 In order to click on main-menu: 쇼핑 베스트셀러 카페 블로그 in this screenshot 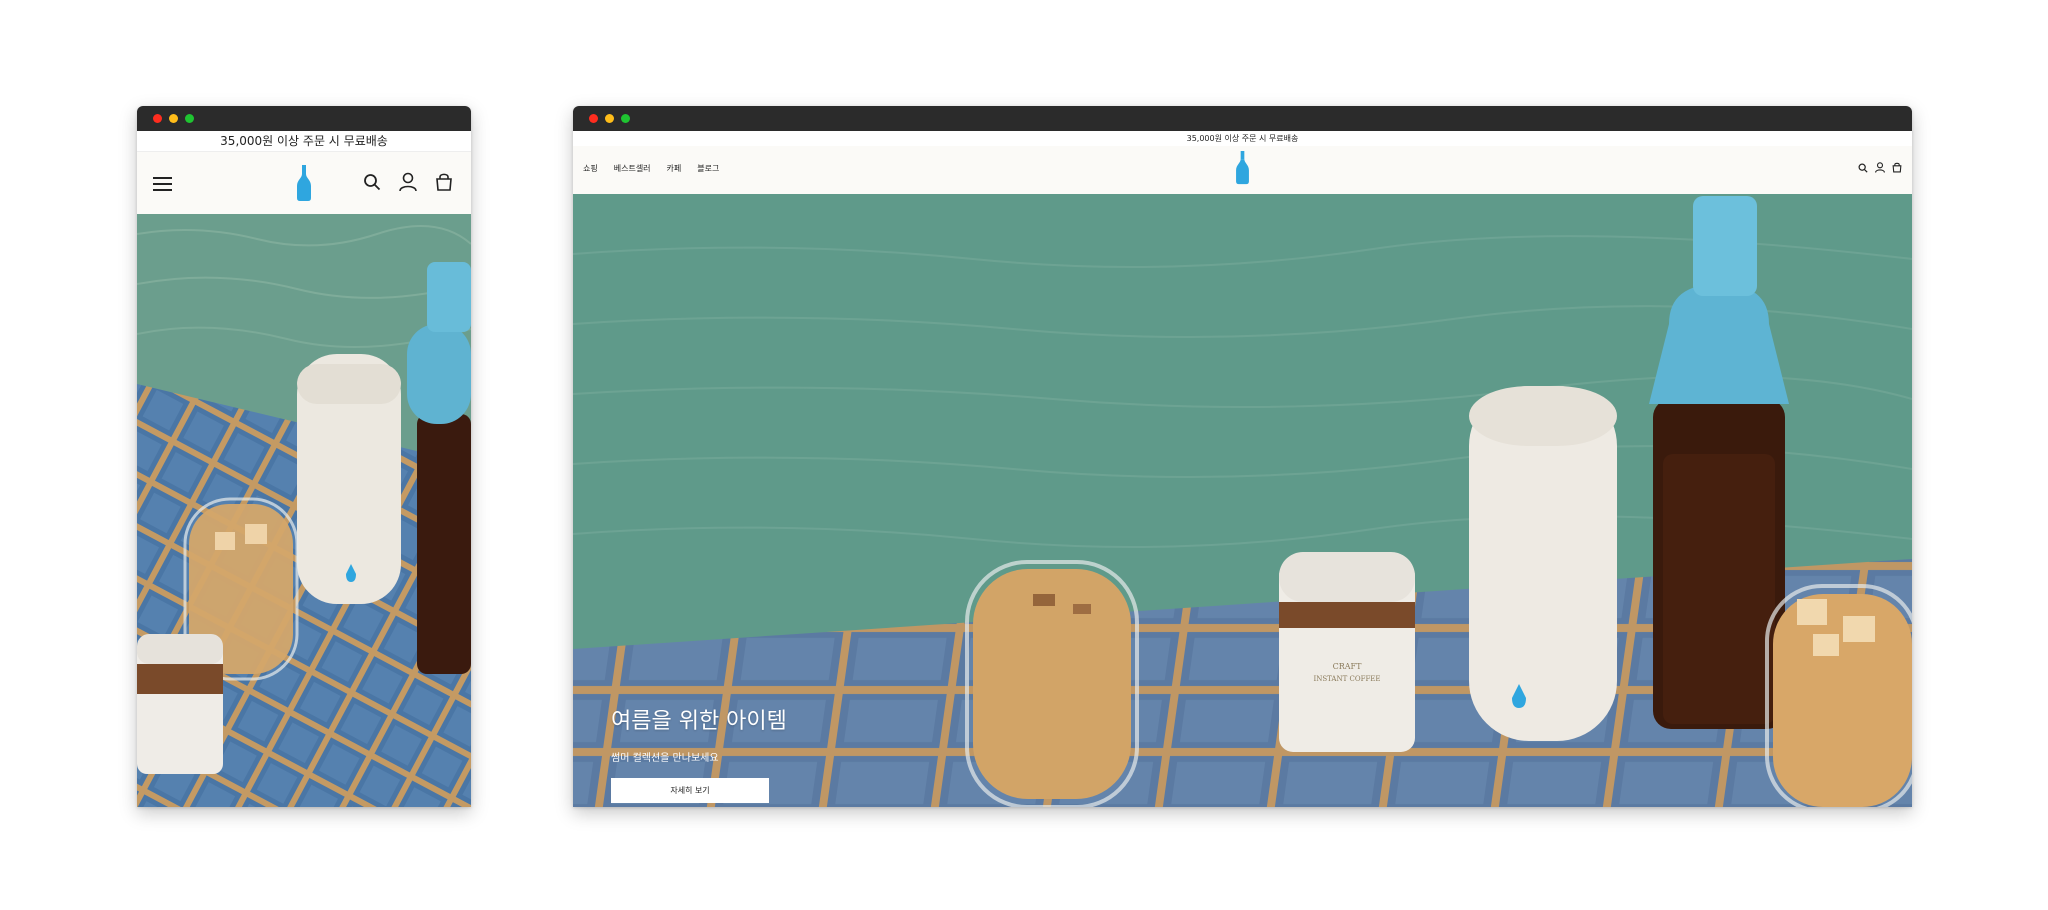, I will do `click(651, 168)`.